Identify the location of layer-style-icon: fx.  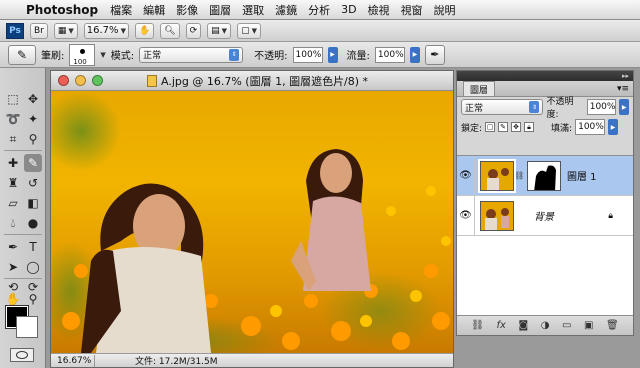
(501, 325).